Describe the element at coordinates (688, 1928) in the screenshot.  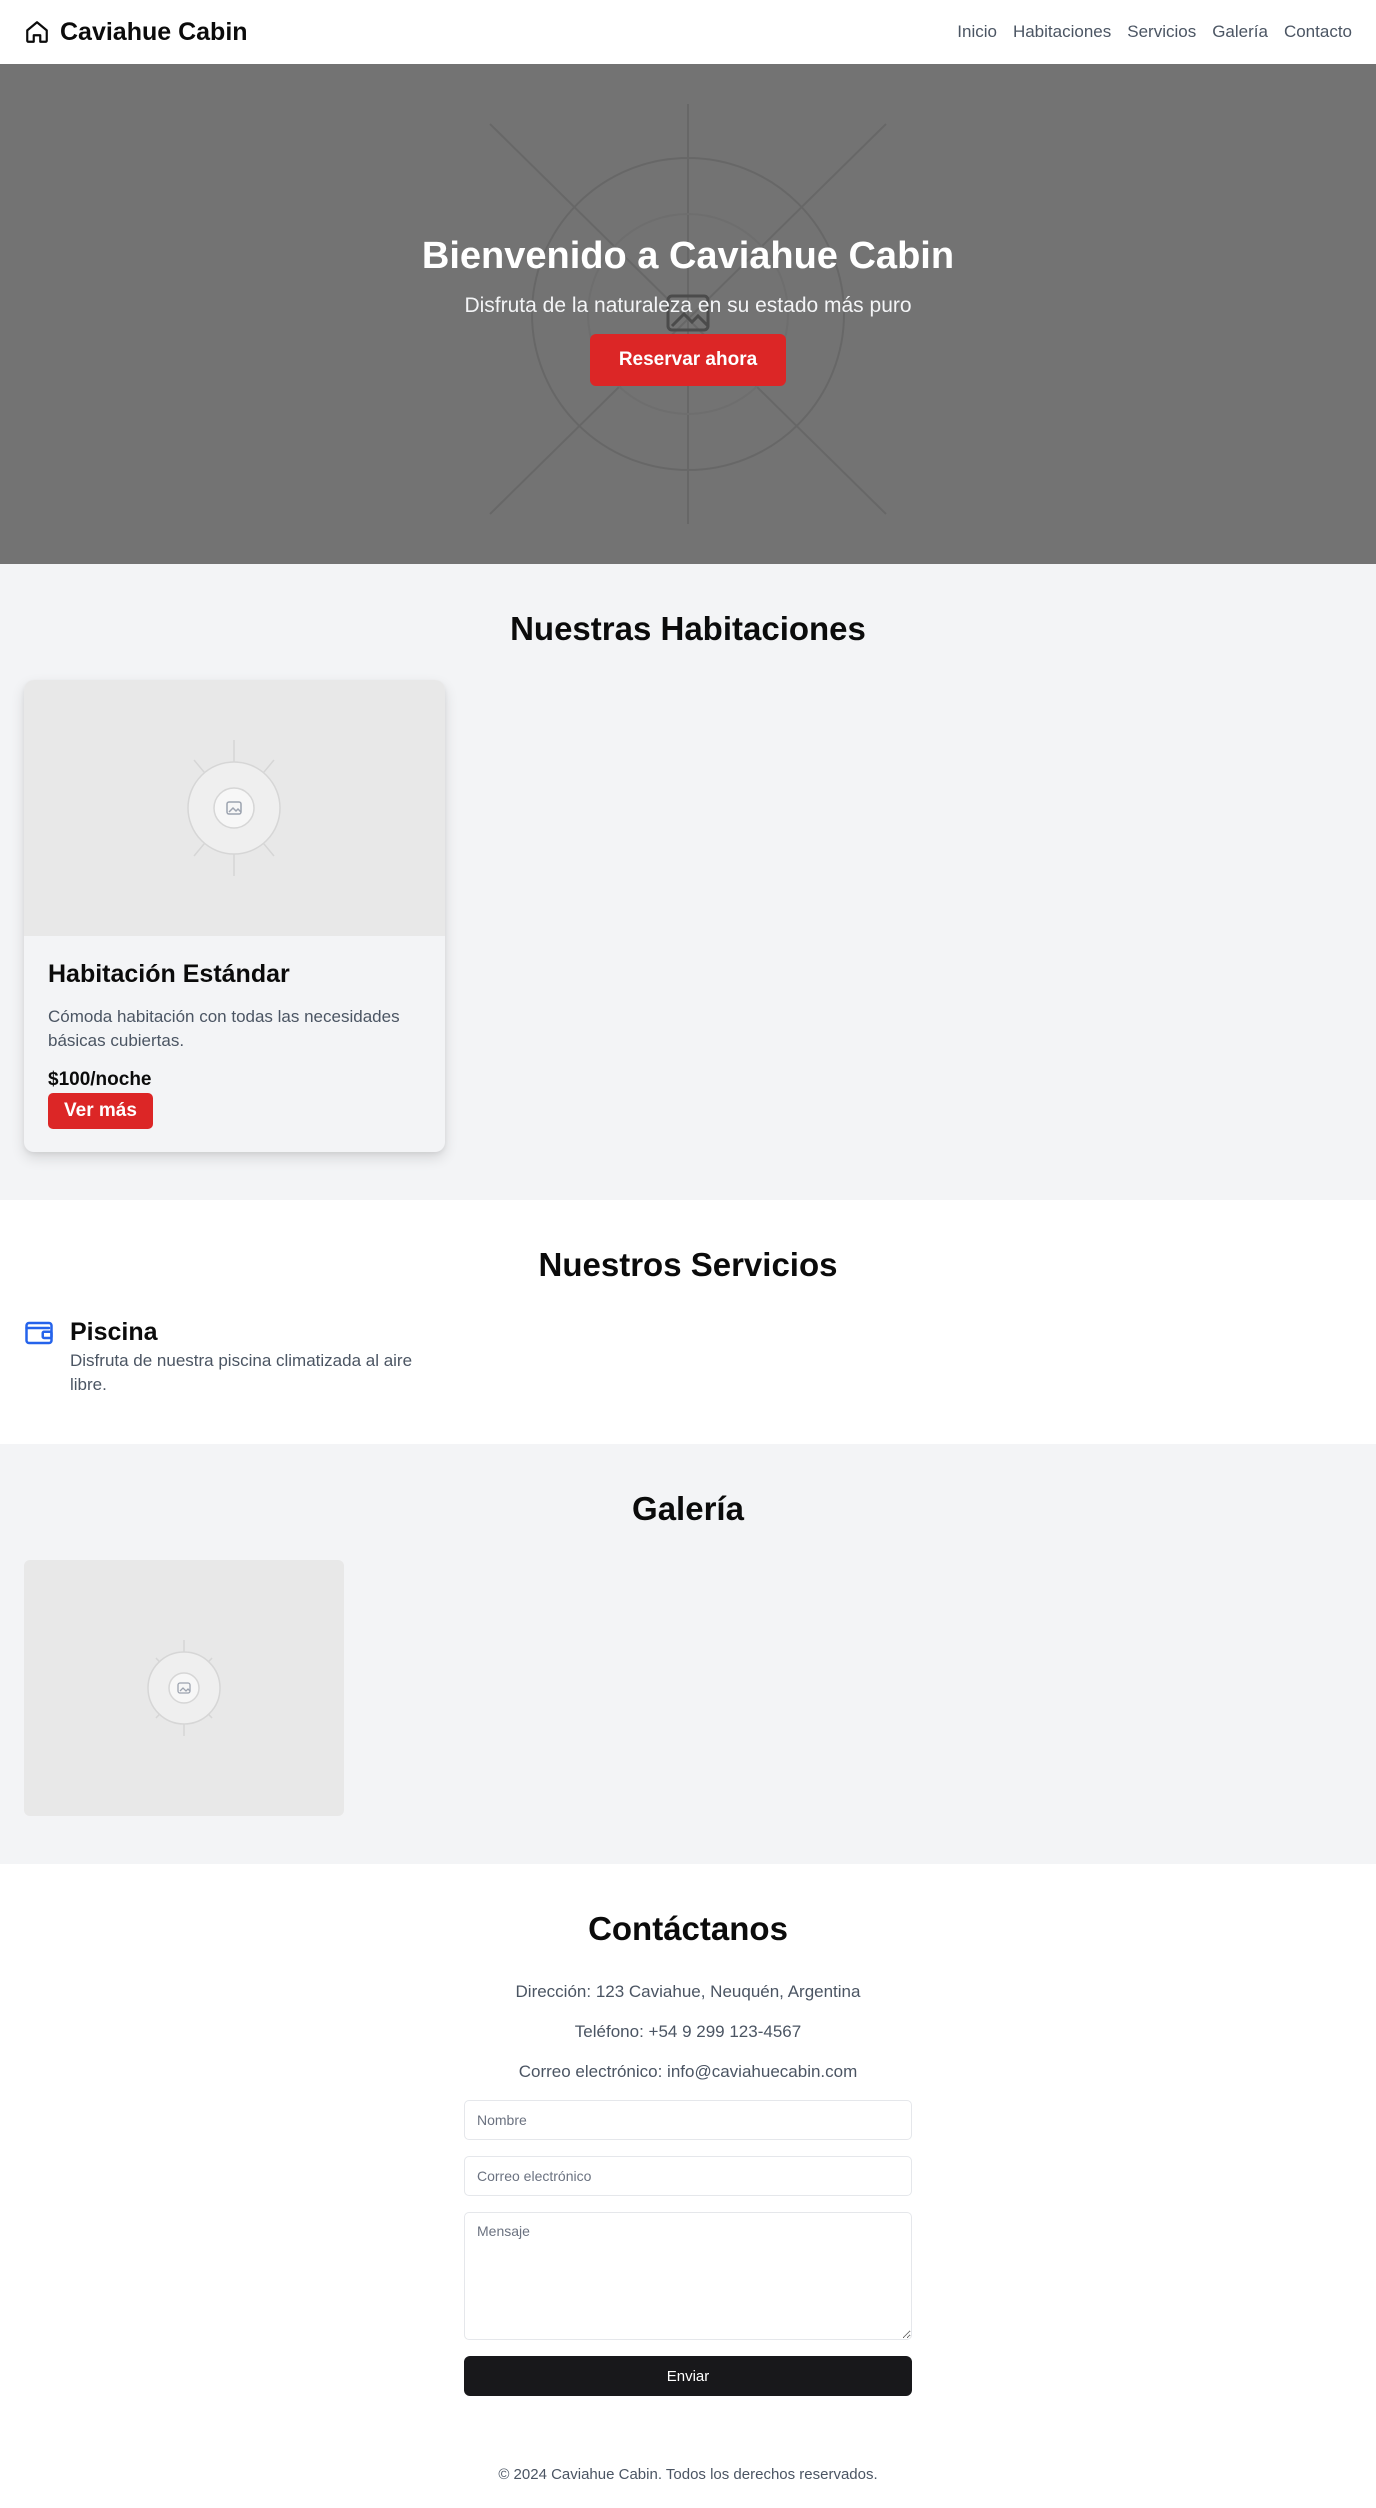
I see `contact-title: Contáctanos` at that location.